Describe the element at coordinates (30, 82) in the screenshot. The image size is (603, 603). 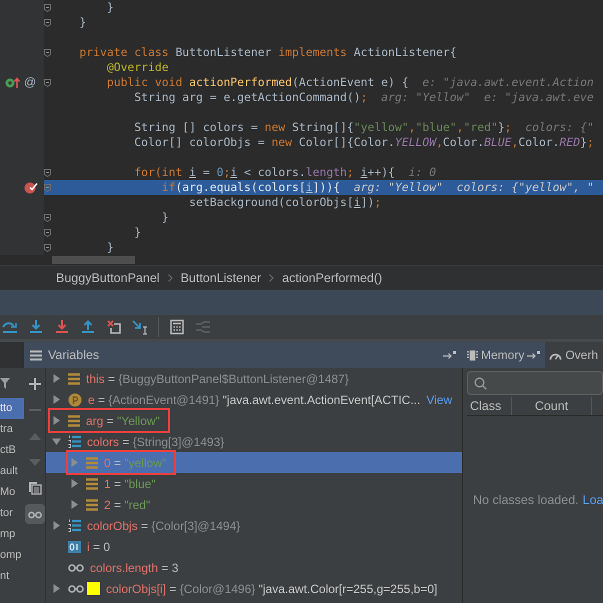
I see `annotation-marker: @` at that location.